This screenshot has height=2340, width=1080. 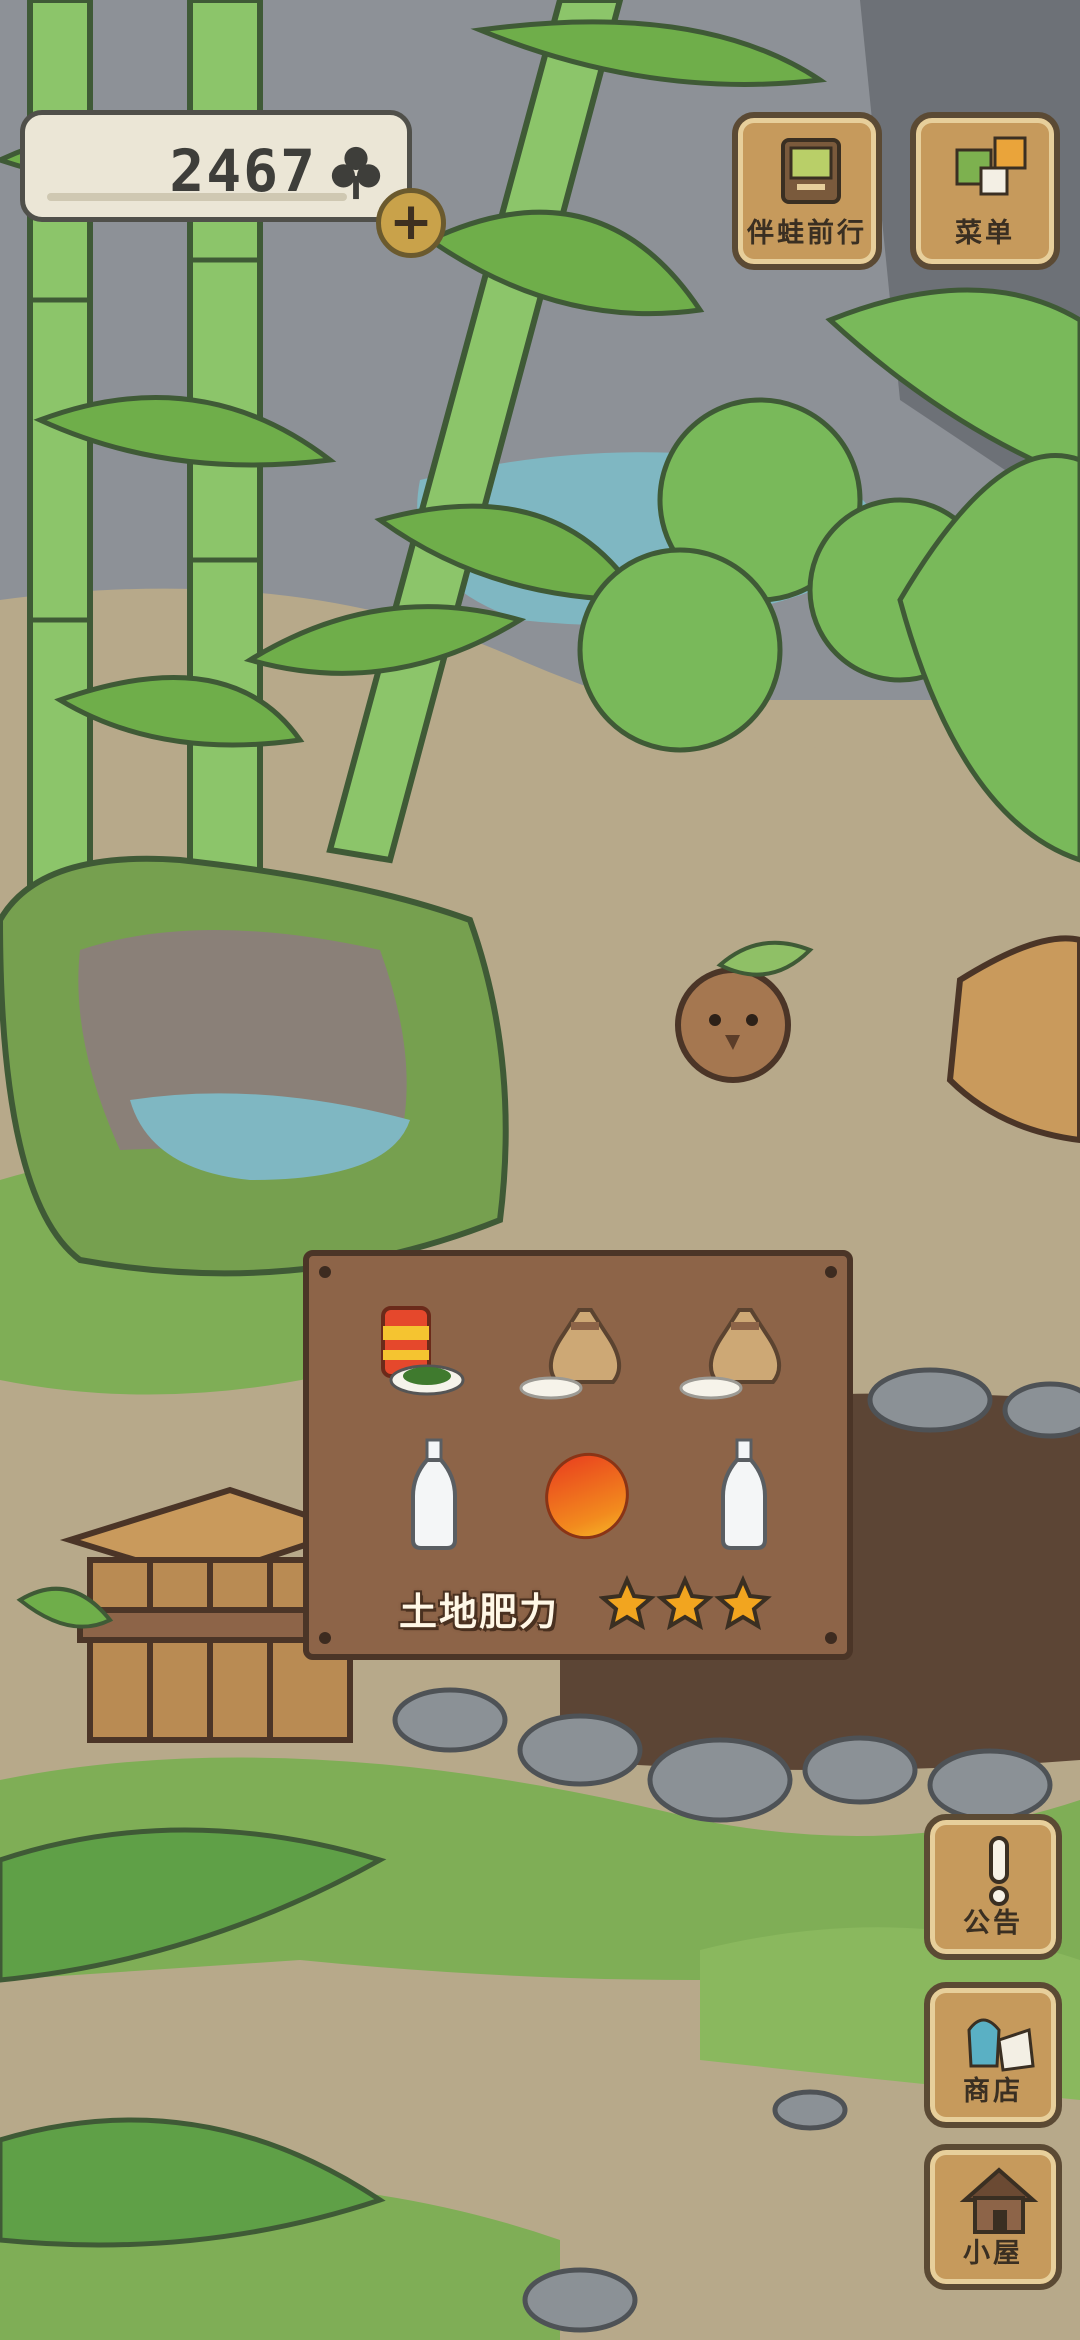 What do you see at coordinates (411, 223) in the screenshot?
I see `add-clover-button: +` at bounding box center [411, 223].